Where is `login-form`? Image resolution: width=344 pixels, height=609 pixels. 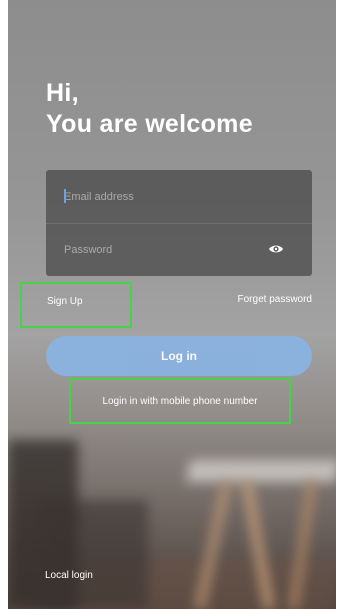
login-form is located at coordinates (179, 223).